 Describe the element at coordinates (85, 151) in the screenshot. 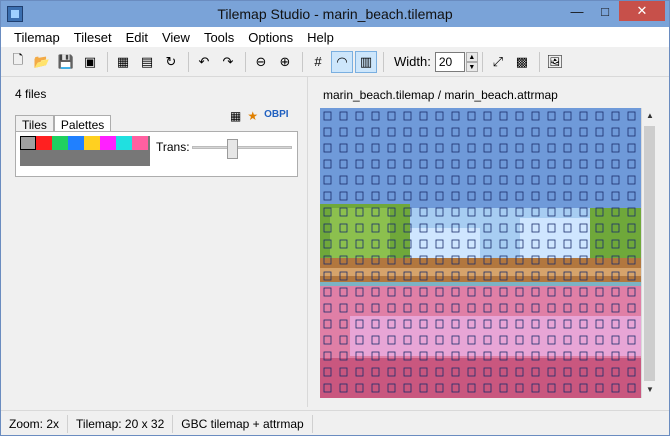

I see `palette-swatches` at that location.